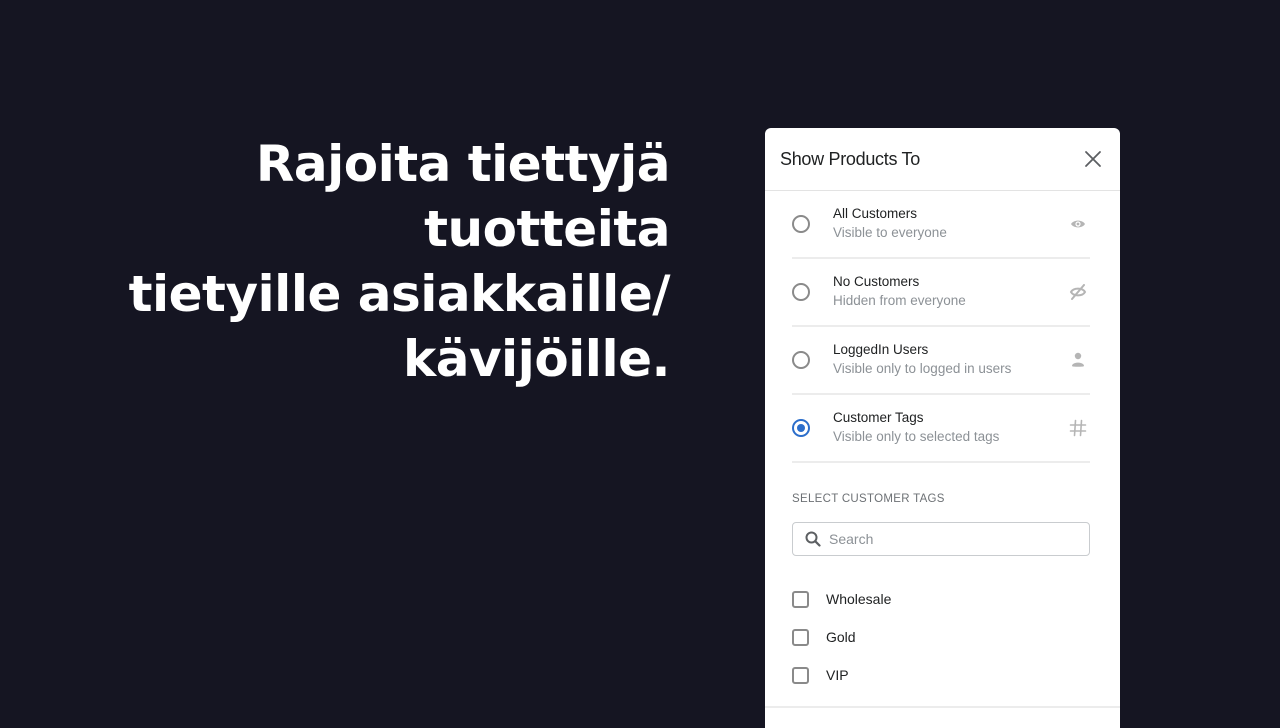 Image resolution: width=1280 pixels, height=728 pixels. I want to click on option-subtitle: Visible to everyone, so click(890, 232).